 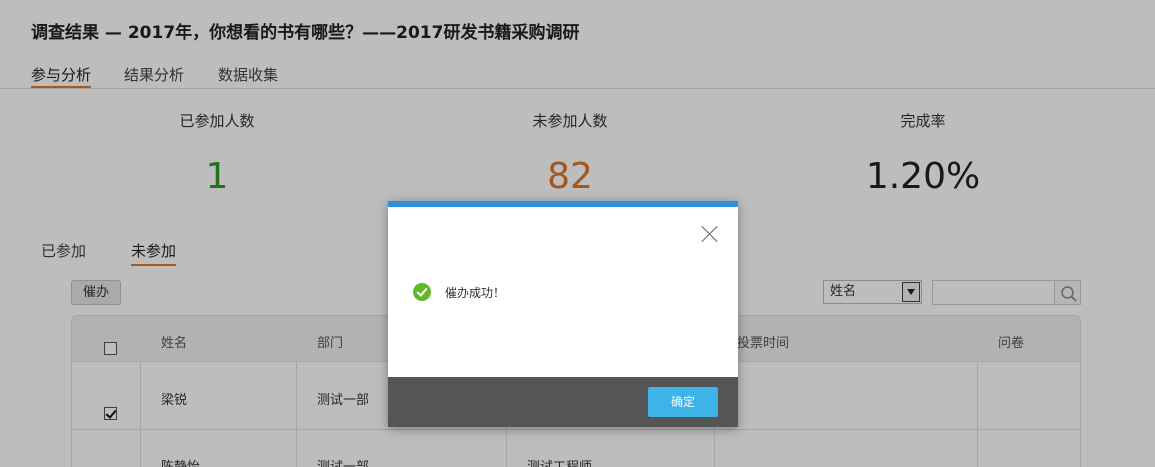 I want to click on check-circle-icon, so click(x=422, y=292).